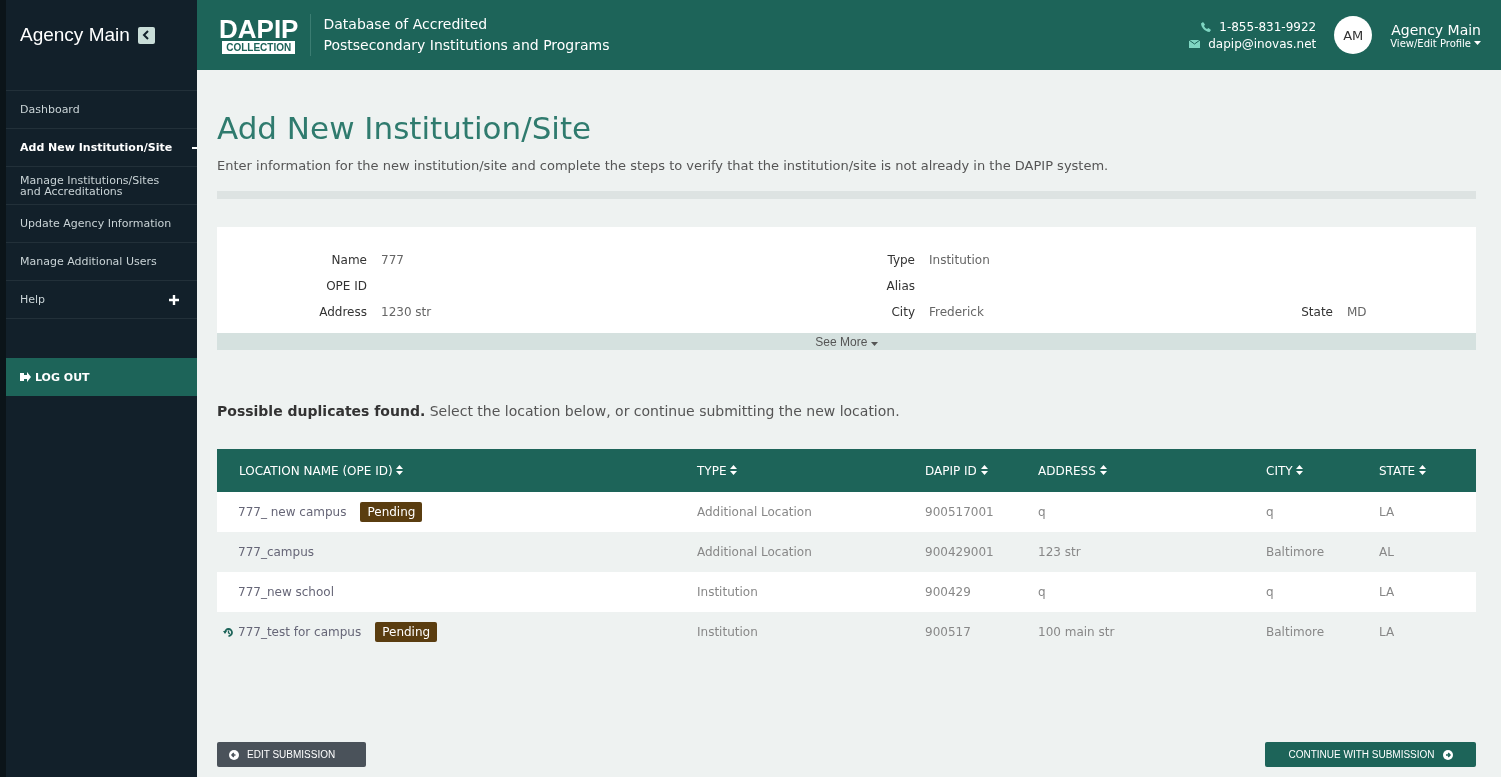 This screenshot has height=777, width=1501. What do you see at coordinates (1370, 754) in the screenshot?
I see `continue-button: CONTINUE WITH SUBMISSION` at bounding box center [1370, 754].